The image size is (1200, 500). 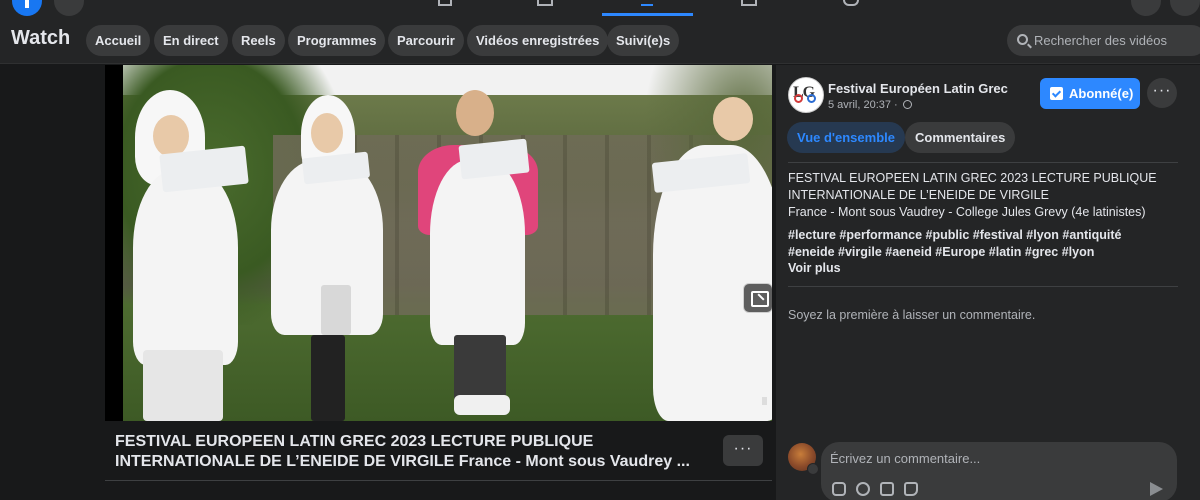 What do you see at coordinates (814, 268) in the screenshot?
I see `see-more-link: Voir plus` at bounding box center [814, 268].